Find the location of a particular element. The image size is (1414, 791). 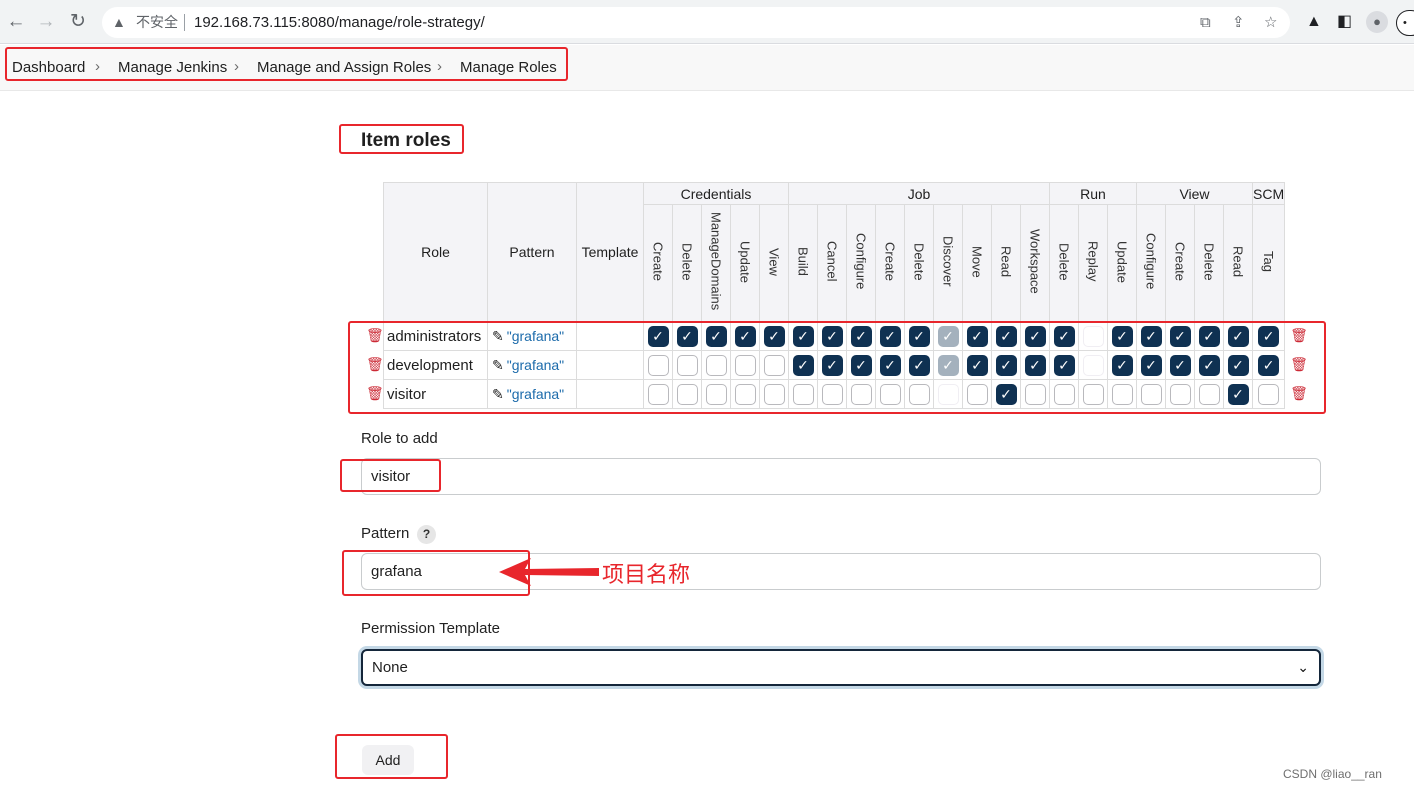

share-icon: ⇪ is located at coordinates (1238, 22).